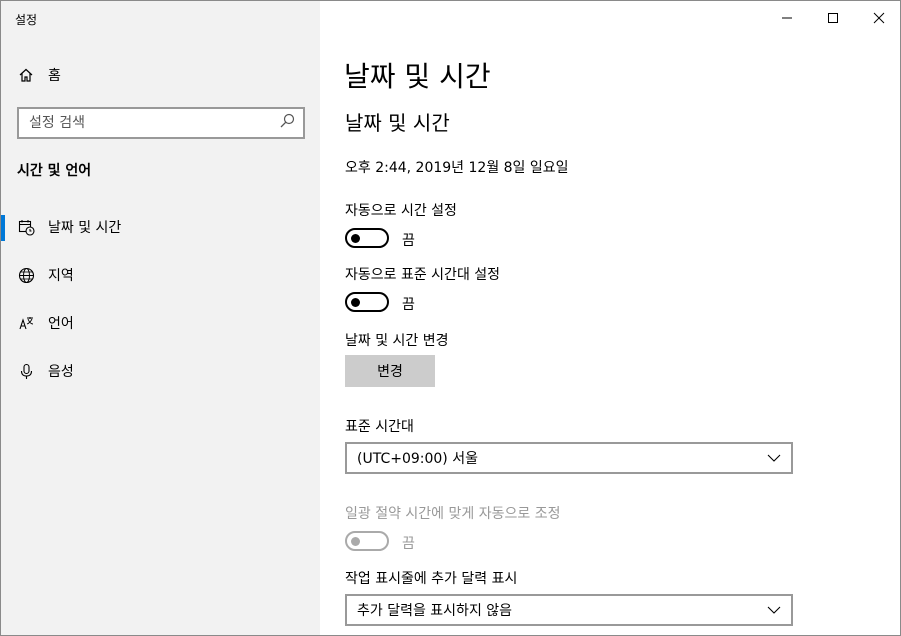  What do you see at coordinates (26, 227) in the screenshot?
I see `calendar-clock-icon` at bounding box center [26, 227].